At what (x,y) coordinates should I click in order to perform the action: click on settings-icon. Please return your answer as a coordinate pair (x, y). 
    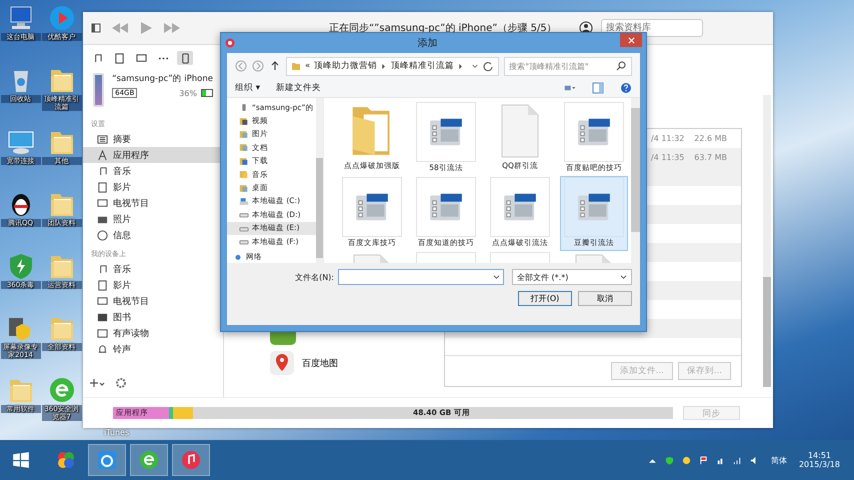
    Looking at the image, I should click on (121, 383).